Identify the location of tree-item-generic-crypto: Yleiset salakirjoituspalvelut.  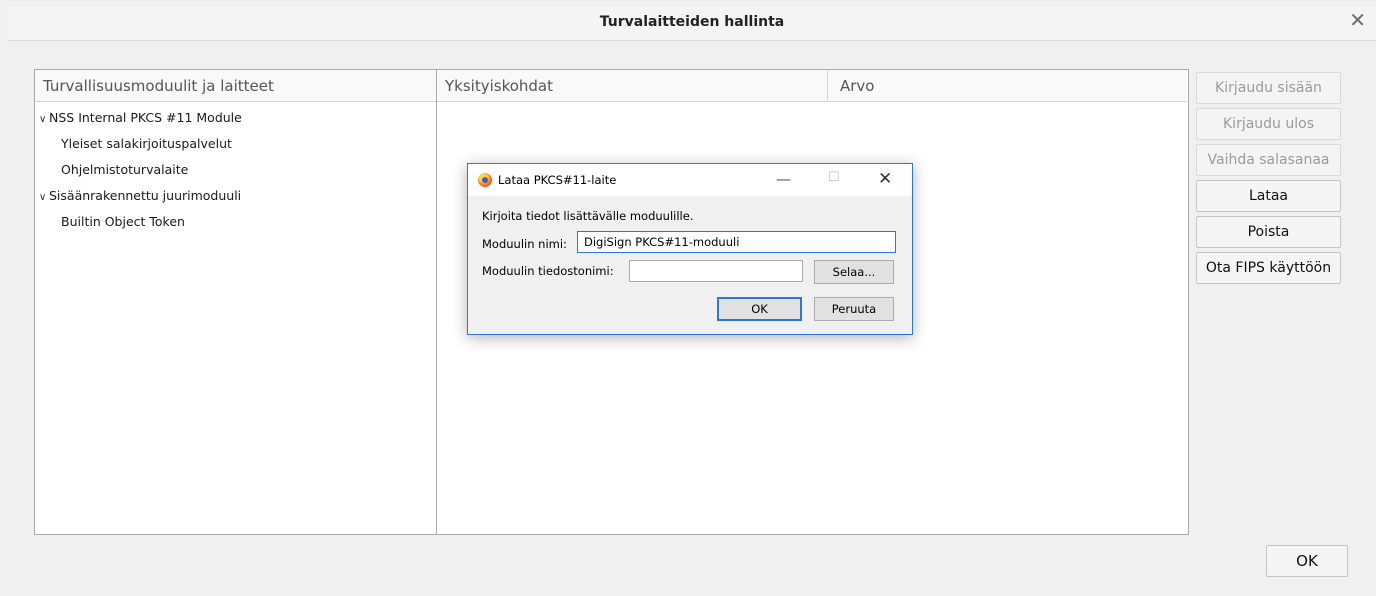
(235, 147).